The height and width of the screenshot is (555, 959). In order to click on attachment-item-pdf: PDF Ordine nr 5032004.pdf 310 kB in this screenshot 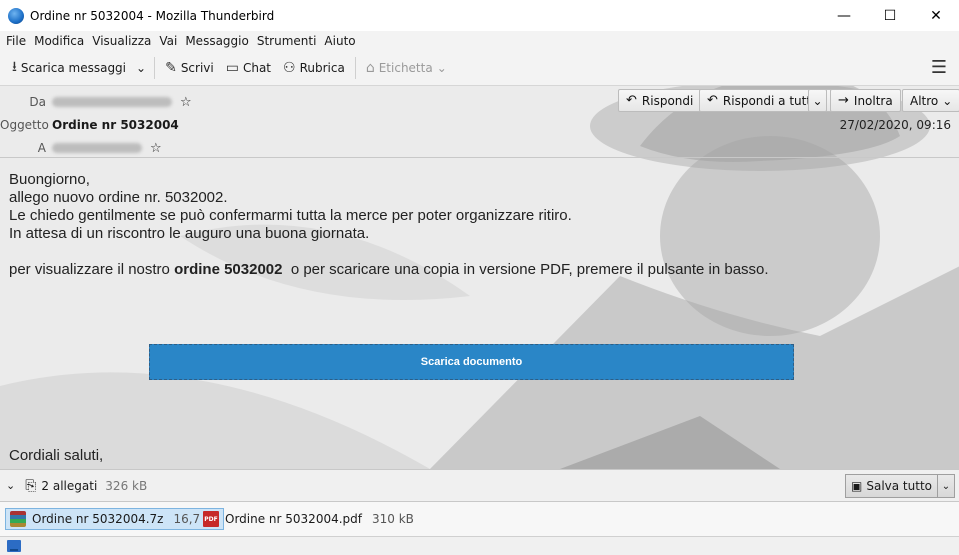, I will do `click(308, 519)`.